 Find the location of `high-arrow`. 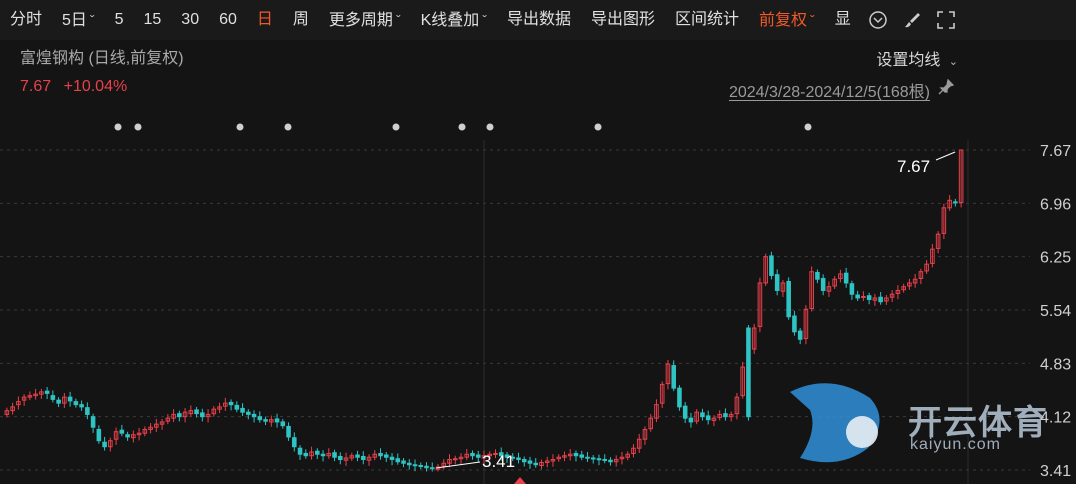

high-arrow is located at coordinates (945, 156).